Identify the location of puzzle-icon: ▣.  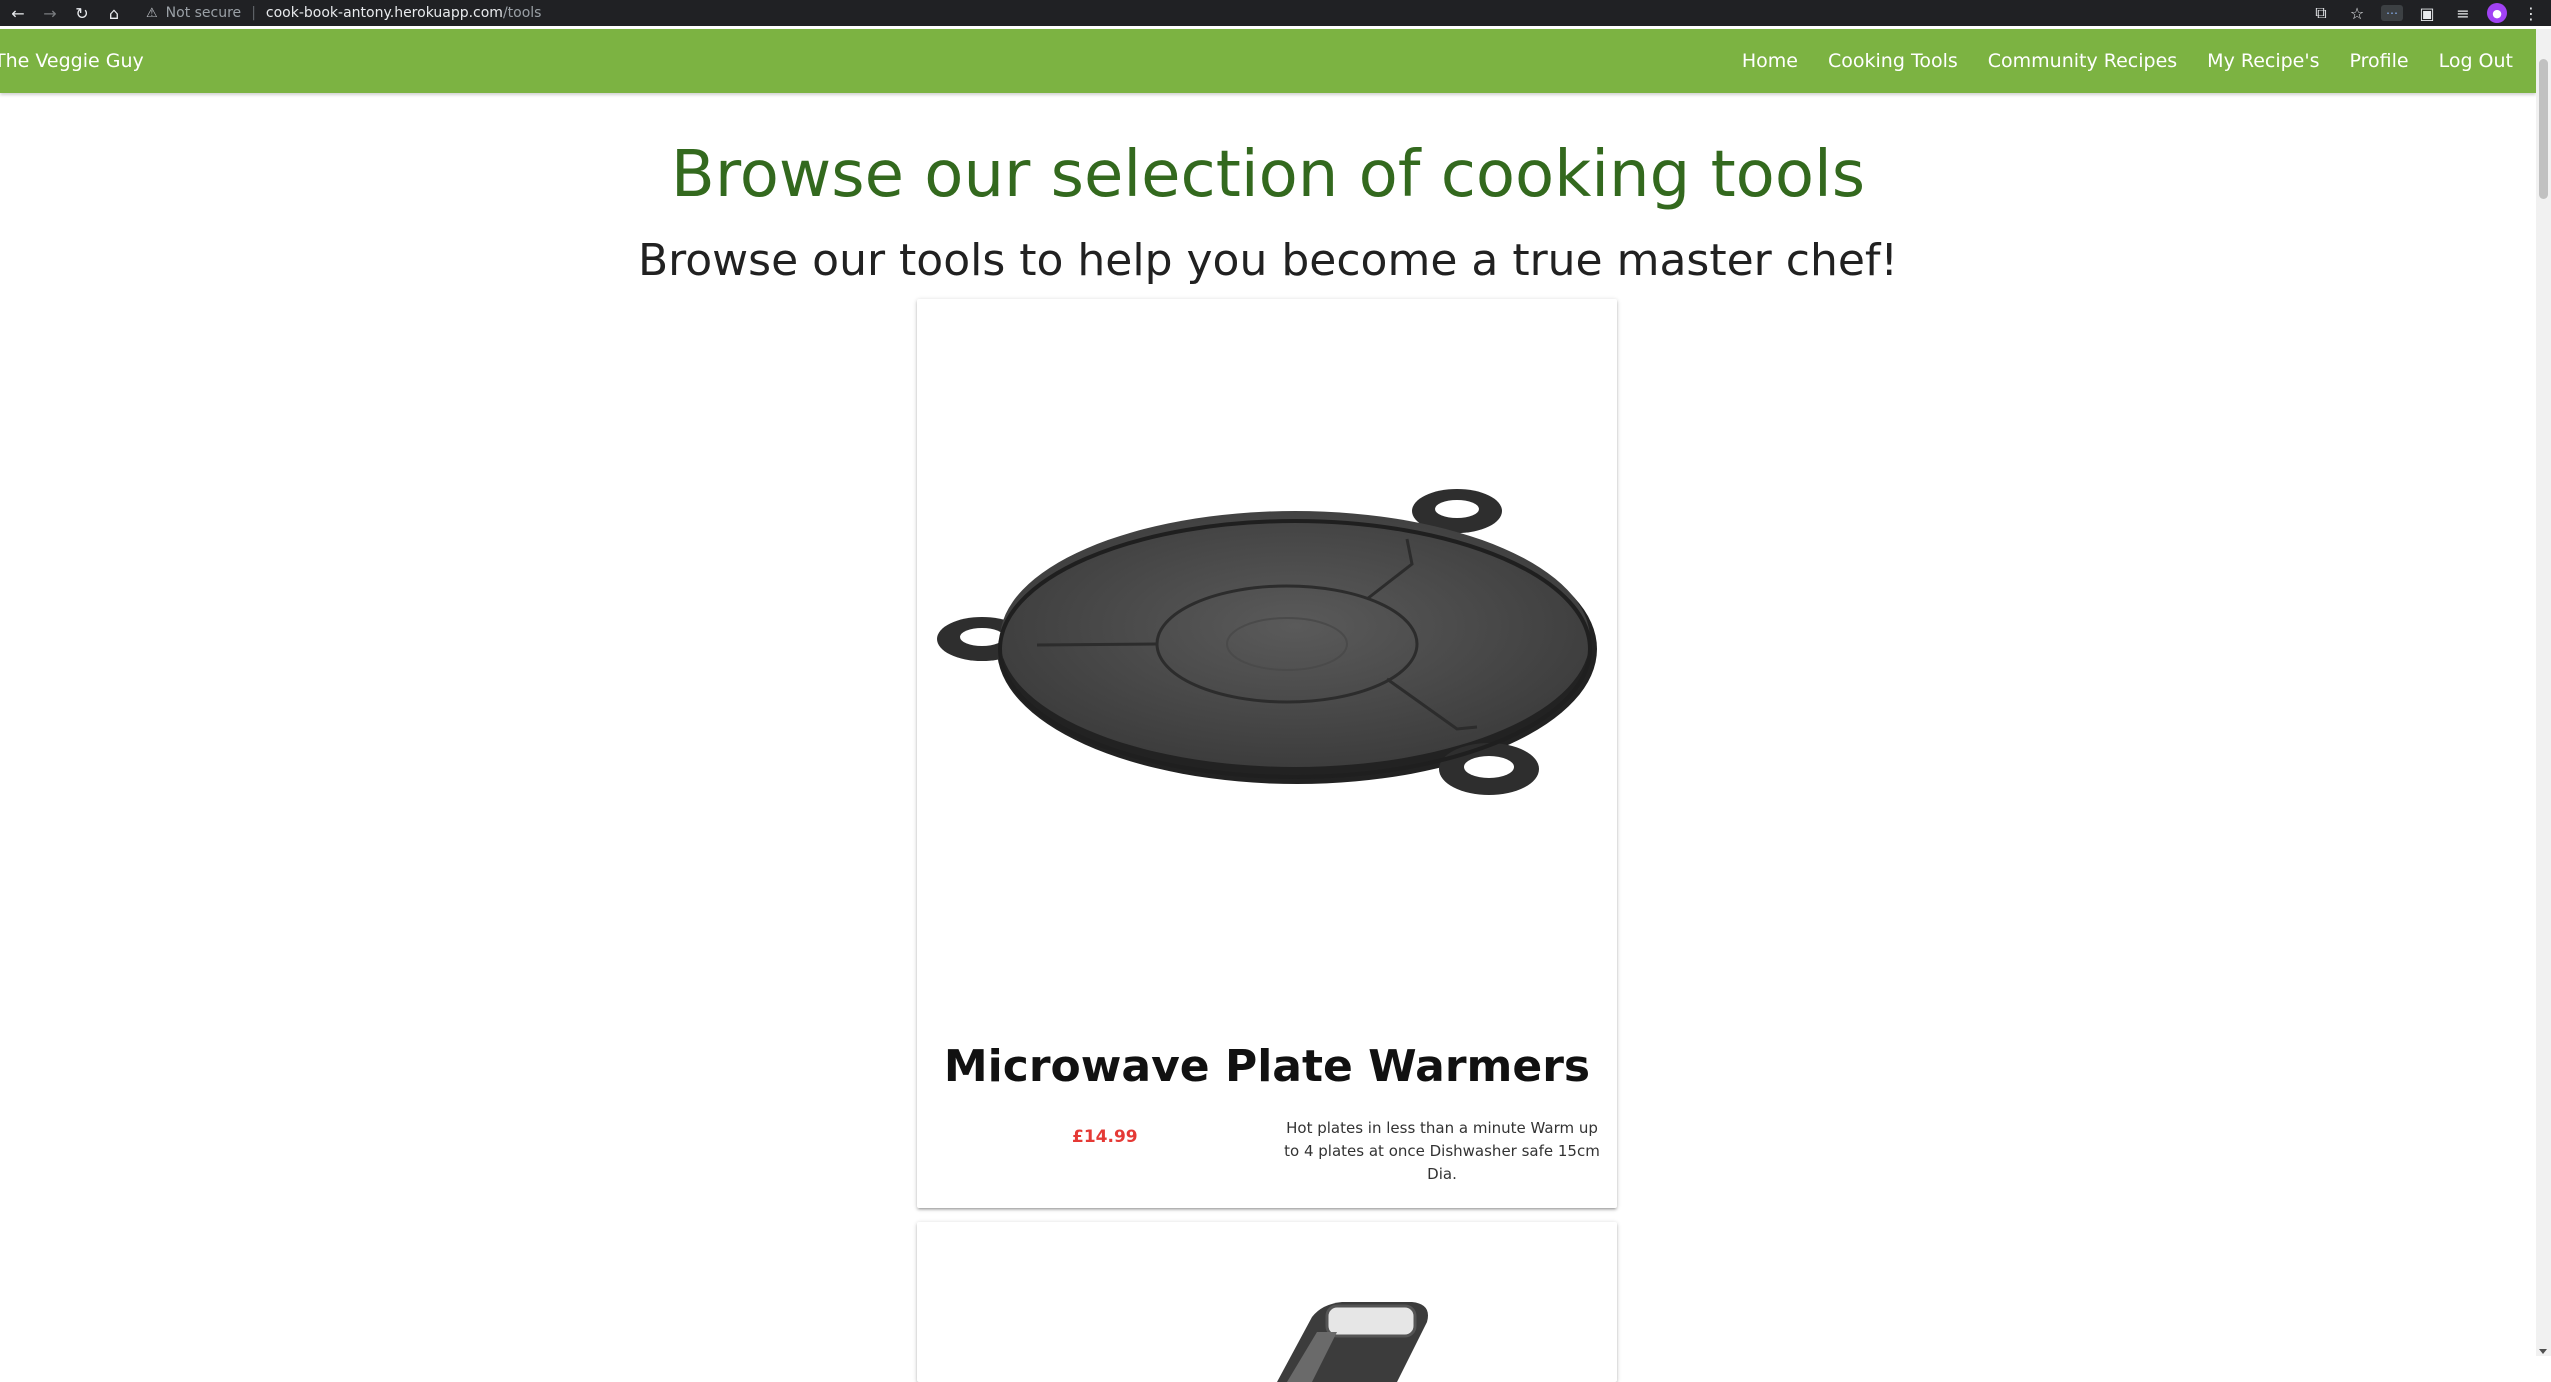
(2427, 13).